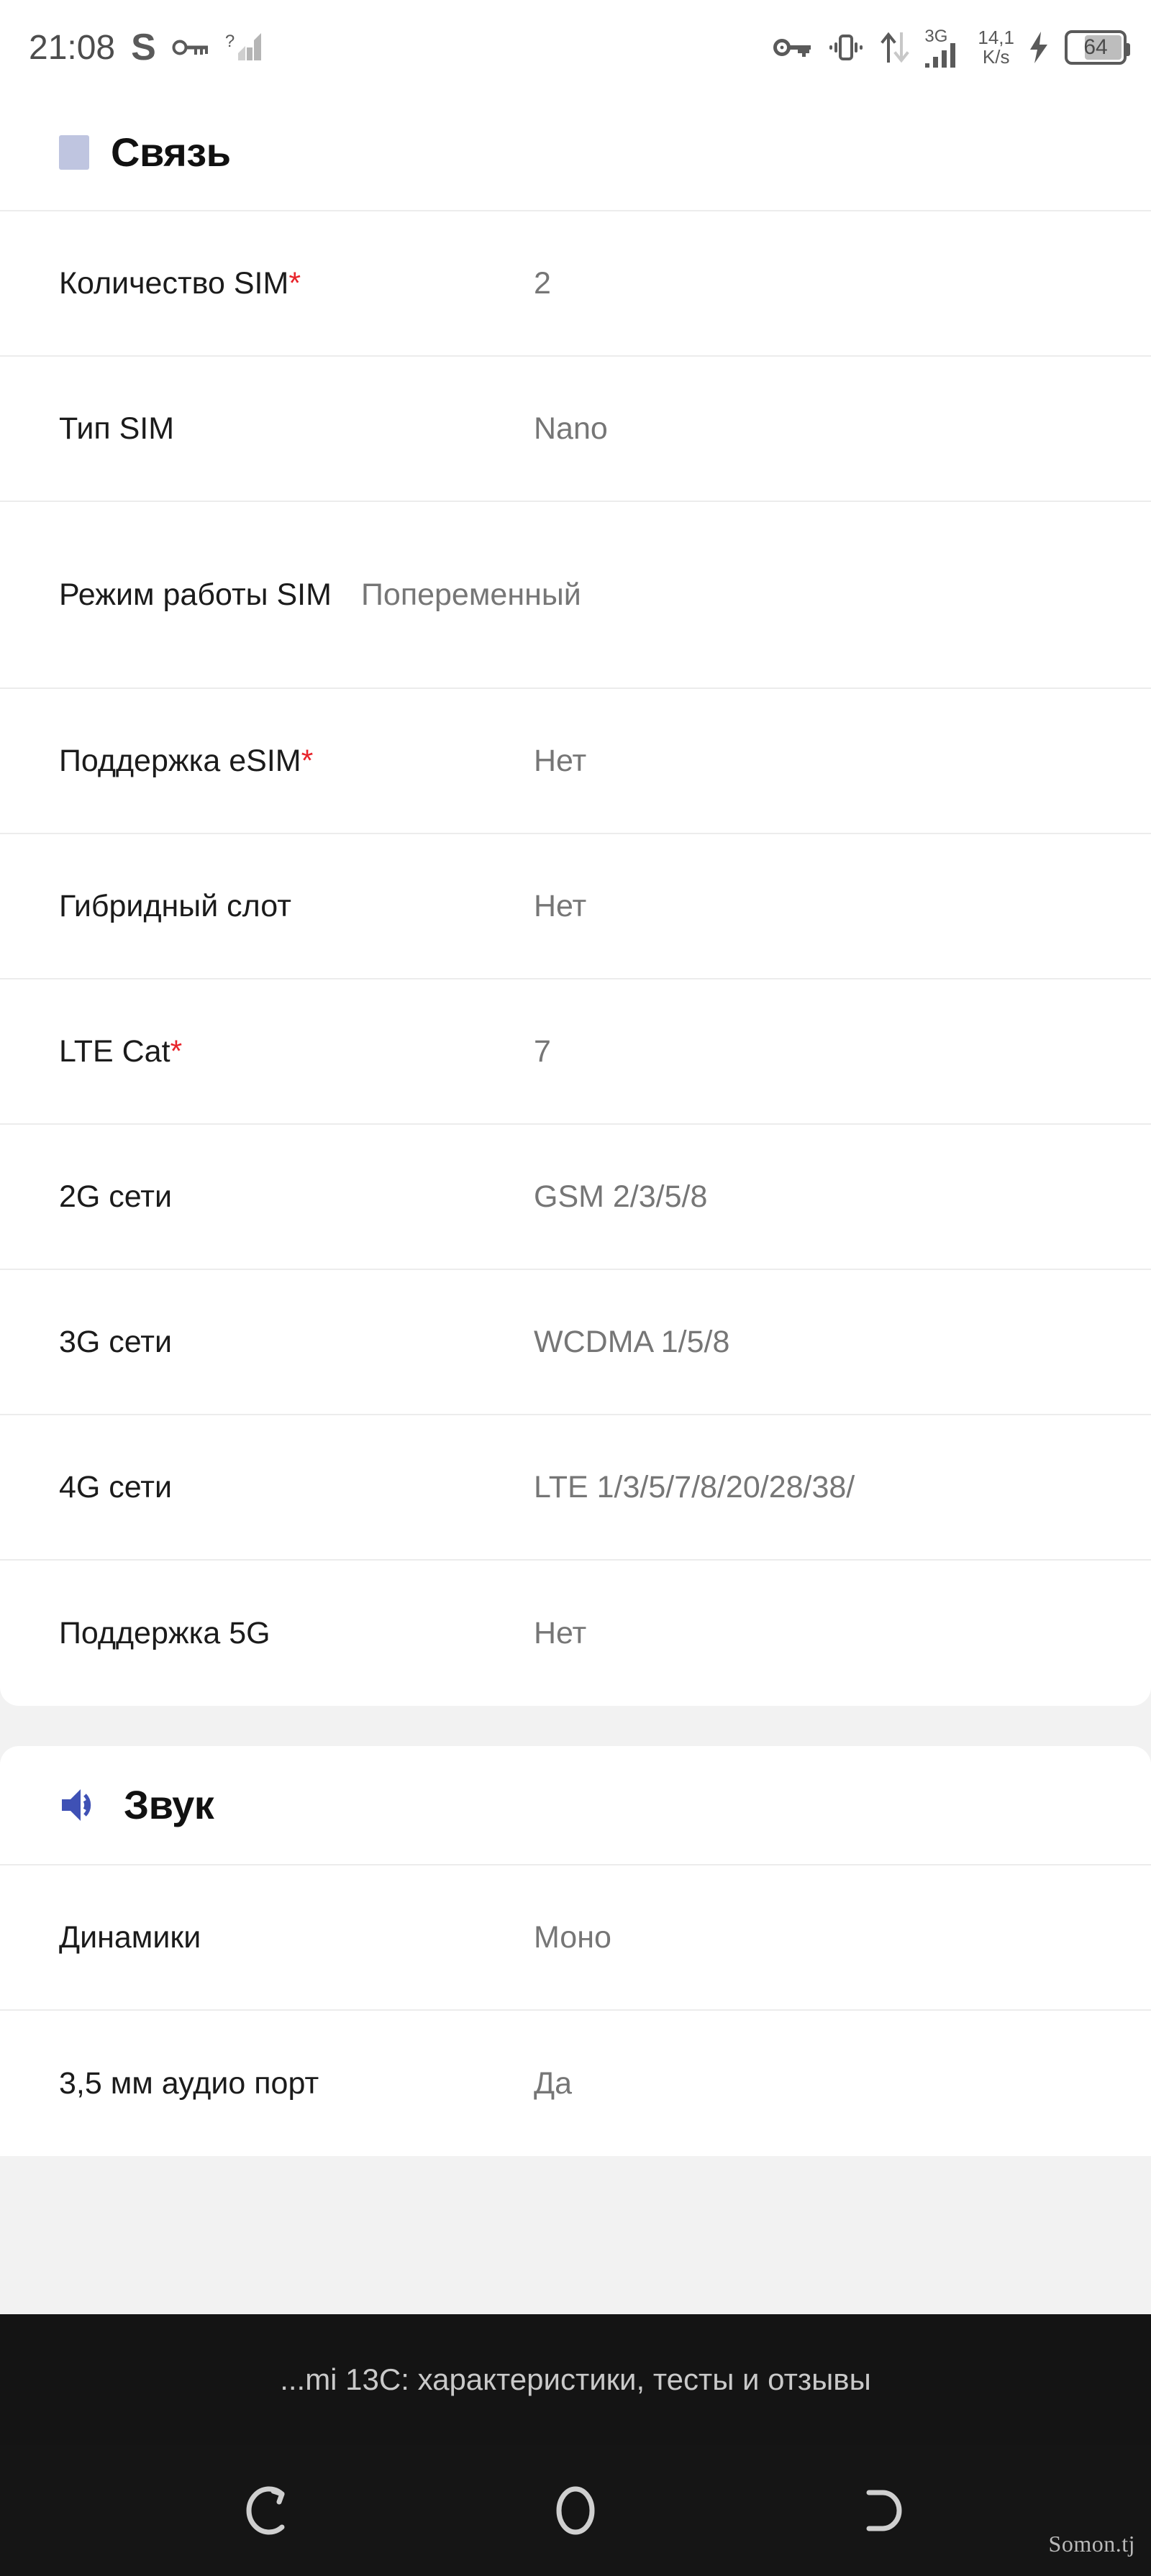 This screenshot has width=1151, height=2576. I want to click on back-icon, so click(877, 2510).